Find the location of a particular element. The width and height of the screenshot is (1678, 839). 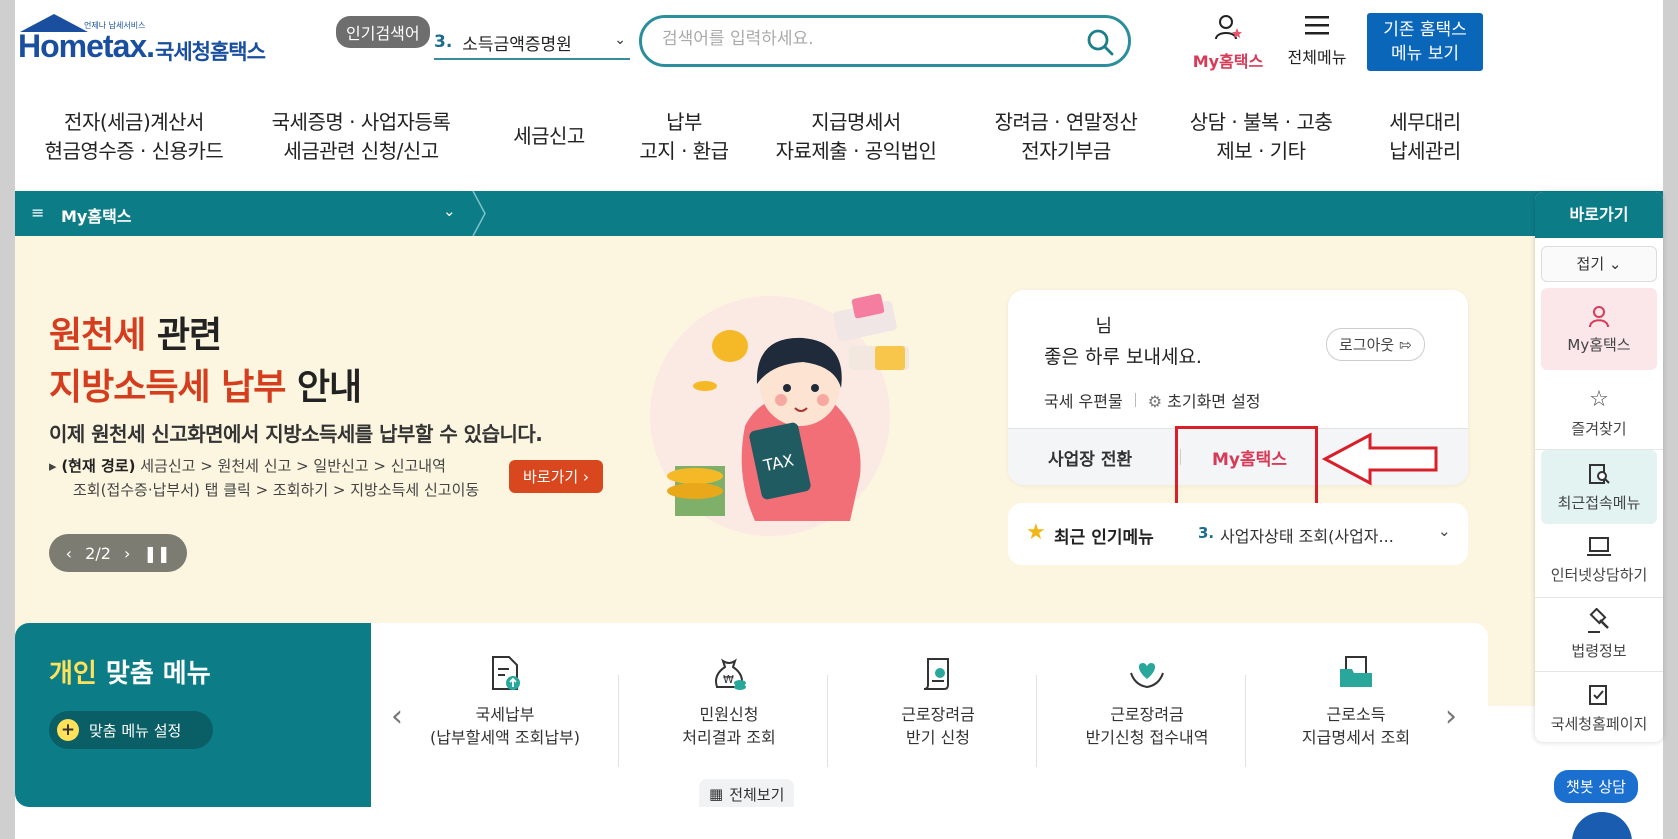

folder-document-icon is located at coordinates (1356, 671).